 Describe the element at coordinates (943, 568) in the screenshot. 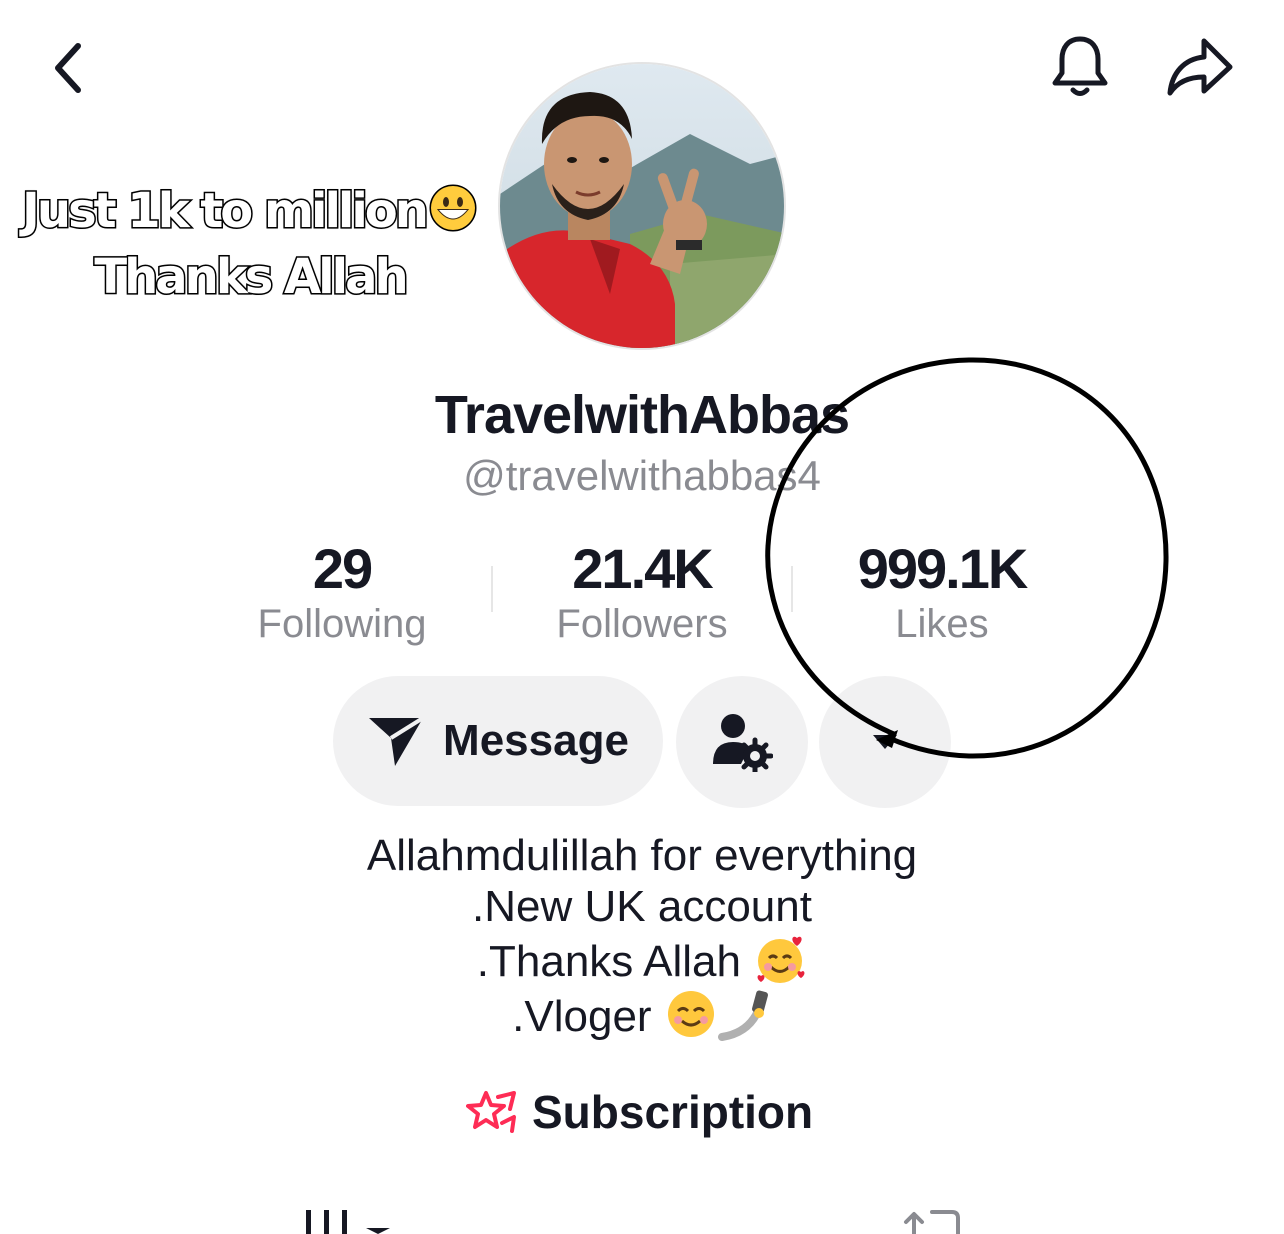

I see `likes-count: 999.1K` at that location.